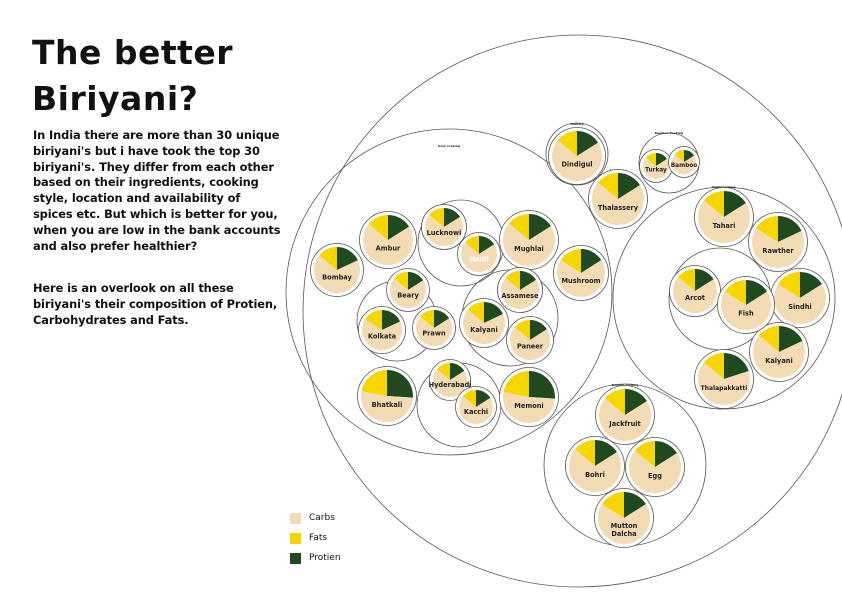 Image resolution: width=842 pixels, height=596 pixels. I want to click on legend-item-carbs: Carbs, so click(315, 518).